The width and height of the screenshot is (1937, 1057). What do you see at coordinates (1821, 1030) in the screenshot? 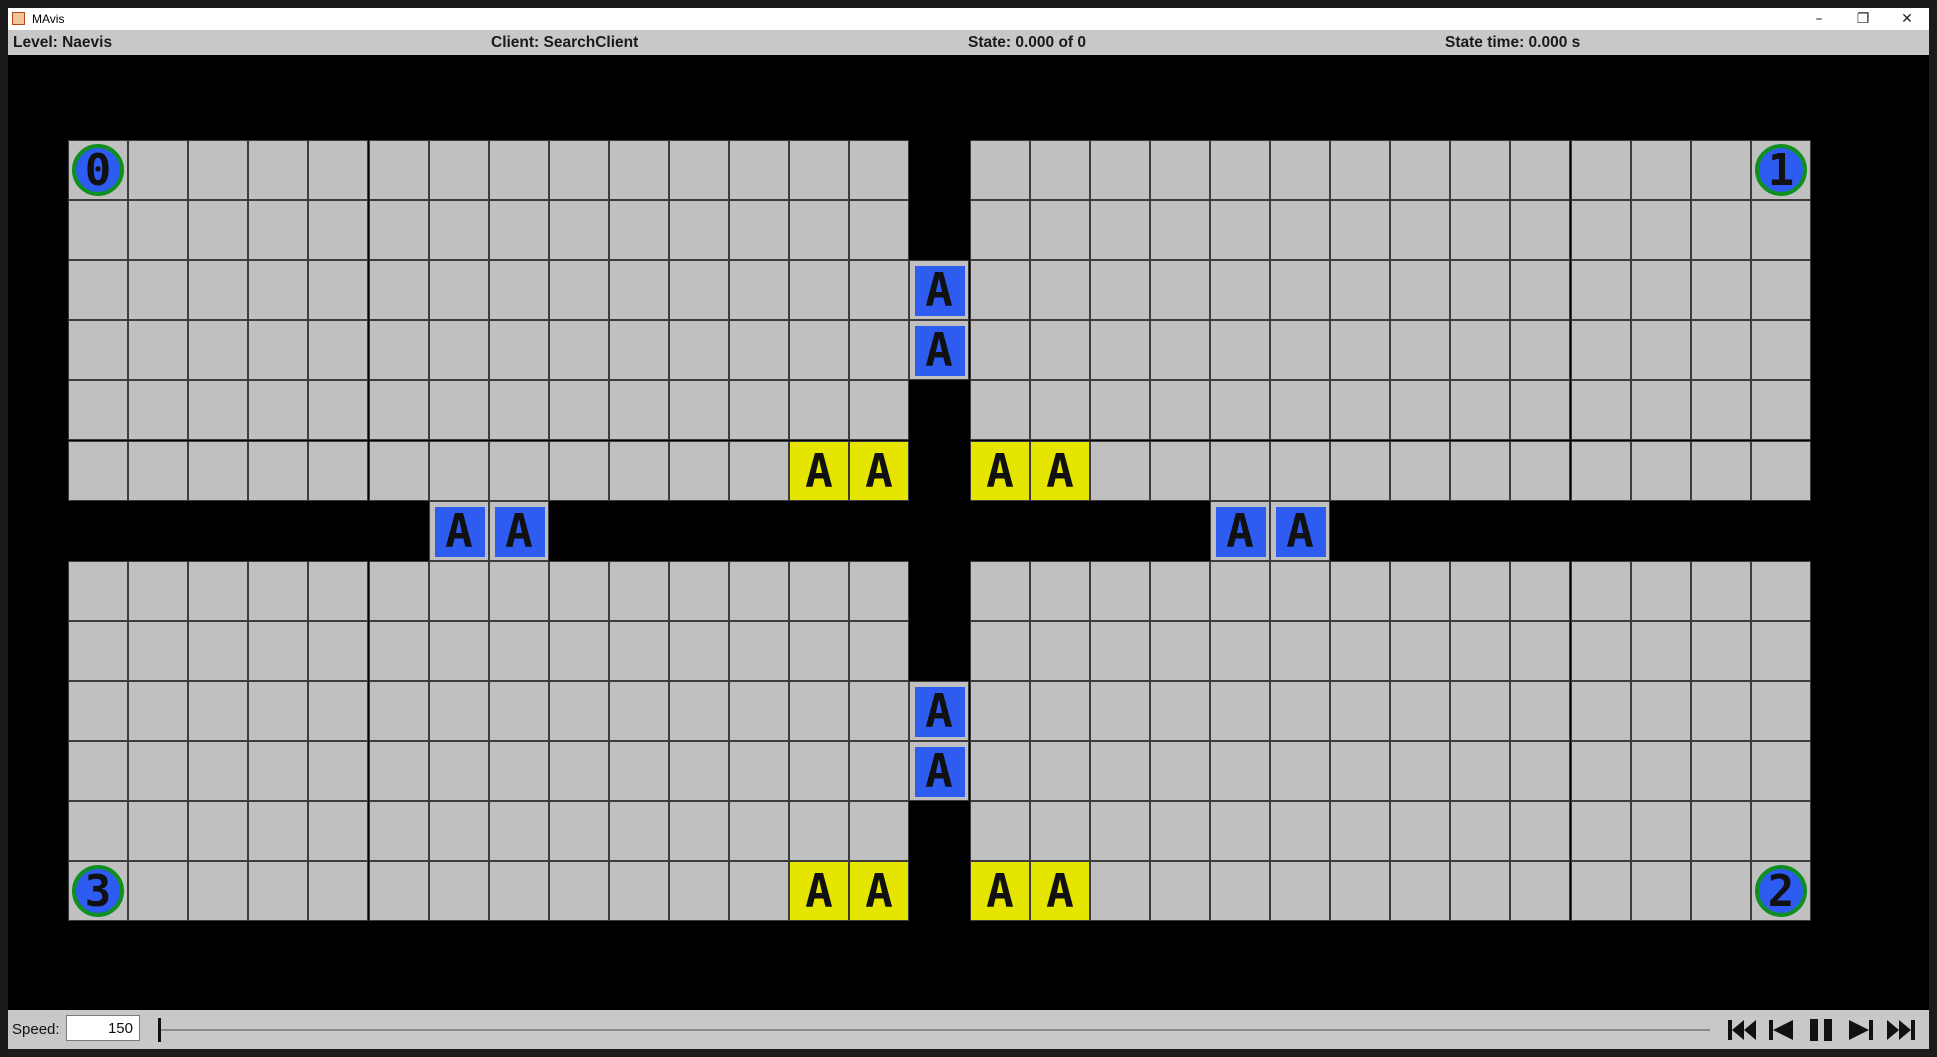
I see `pause-button` at bounding box center [1821, 1030].